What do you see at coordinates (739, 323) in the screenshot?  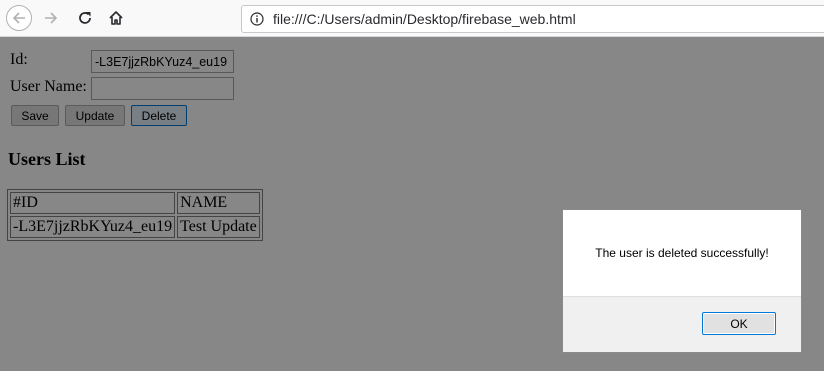 I see `ok-button: OK` at bounding box center [739, 323].